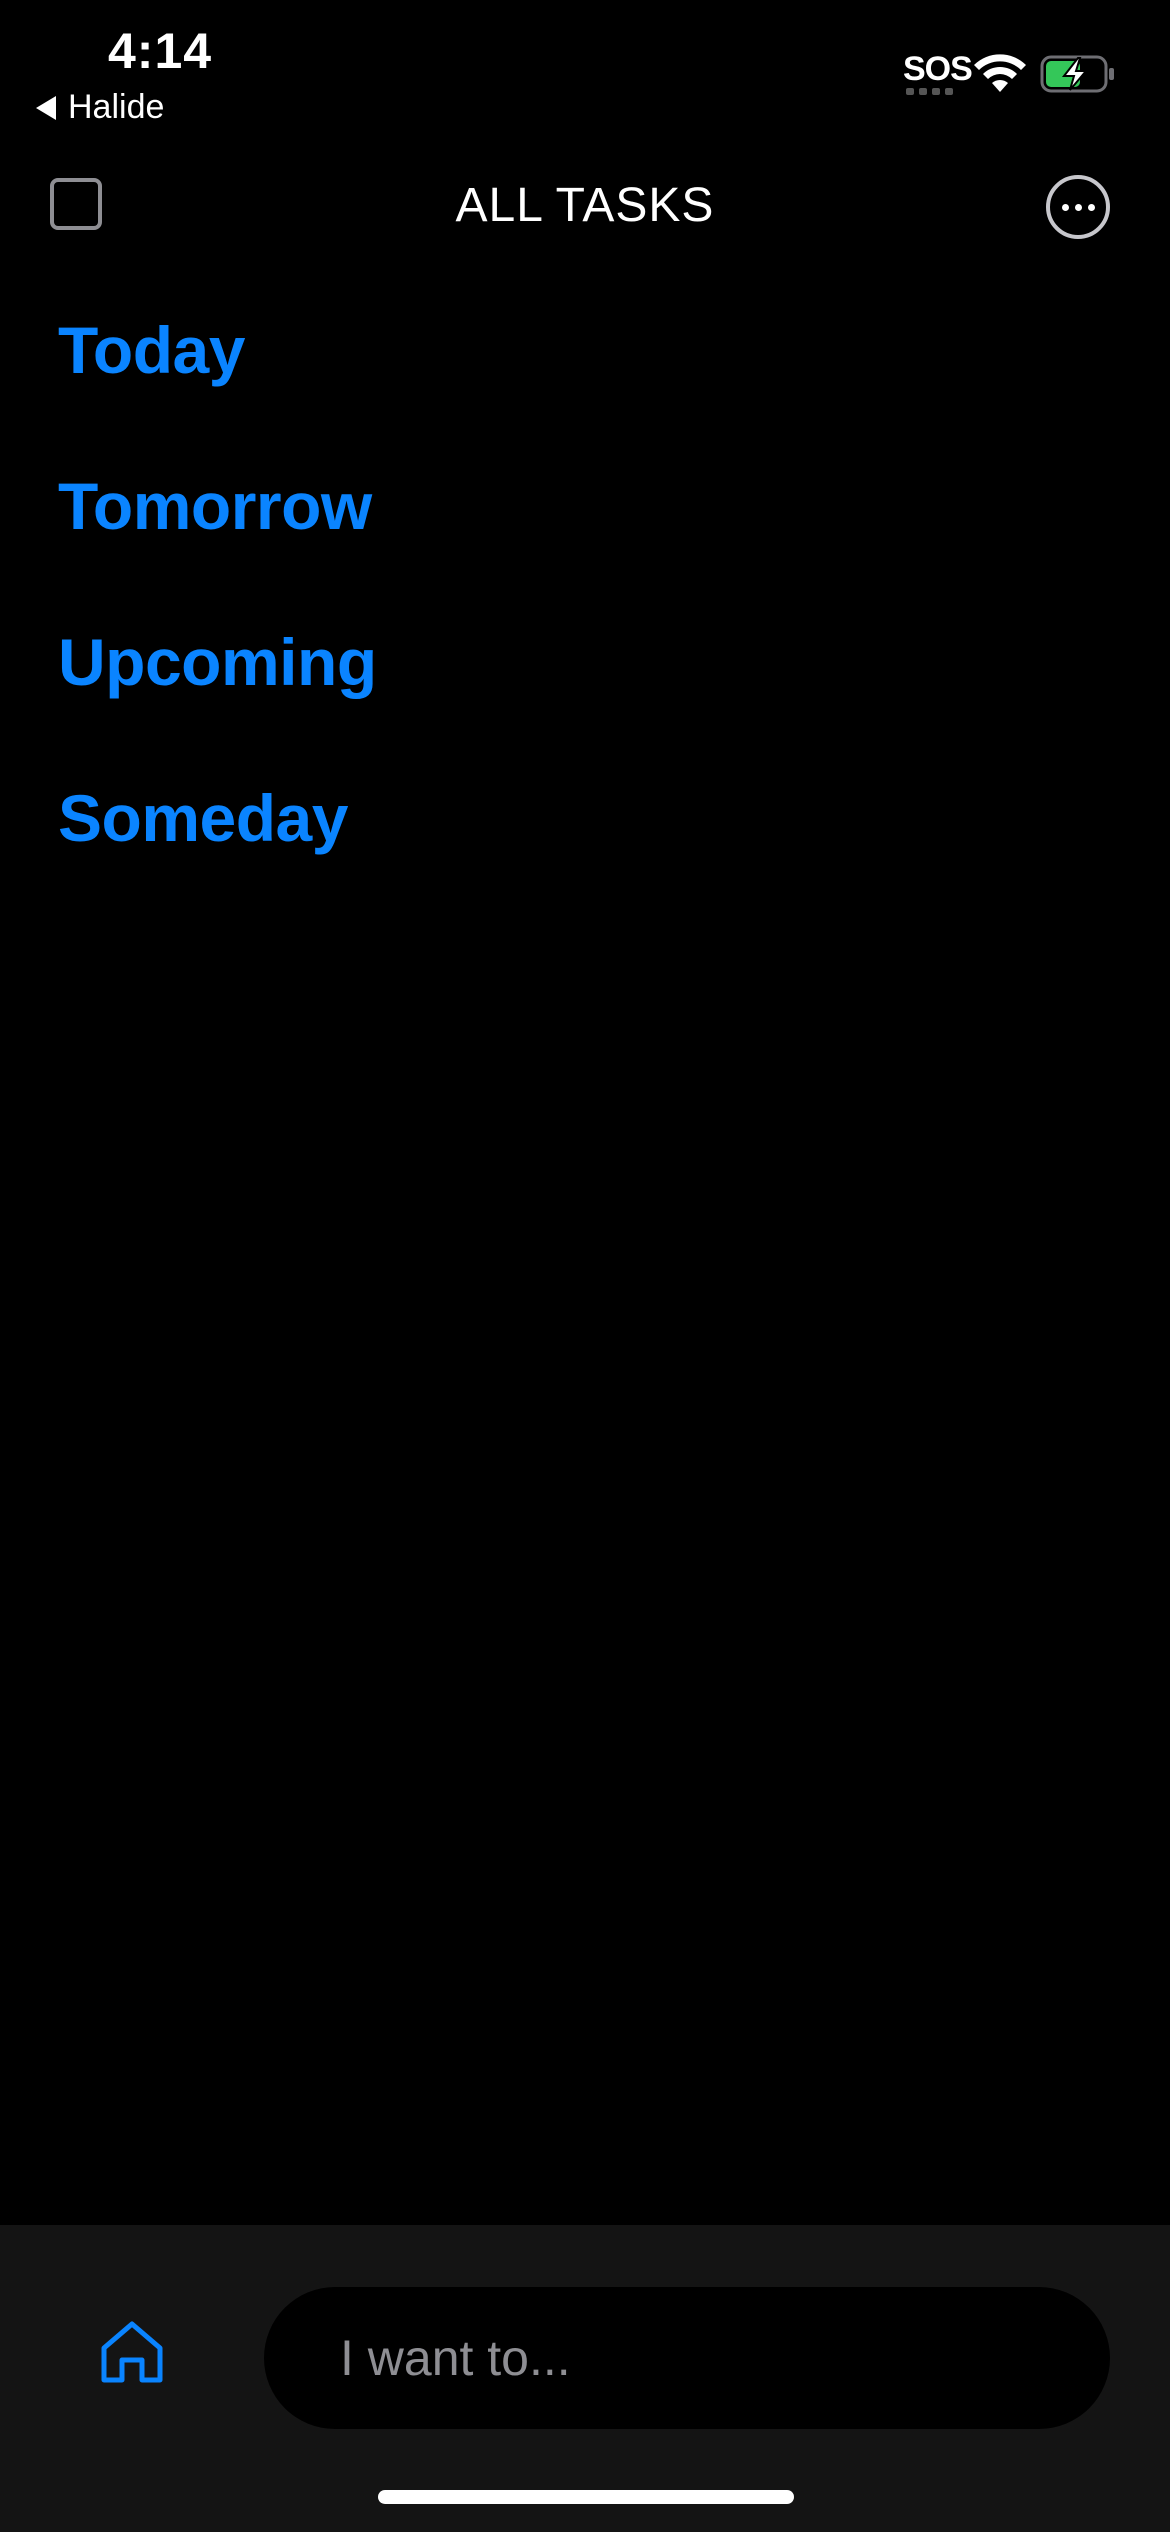  Describe the element at coordinates (586, 2497) in the screenshot. I see `home-indicator` at that location.